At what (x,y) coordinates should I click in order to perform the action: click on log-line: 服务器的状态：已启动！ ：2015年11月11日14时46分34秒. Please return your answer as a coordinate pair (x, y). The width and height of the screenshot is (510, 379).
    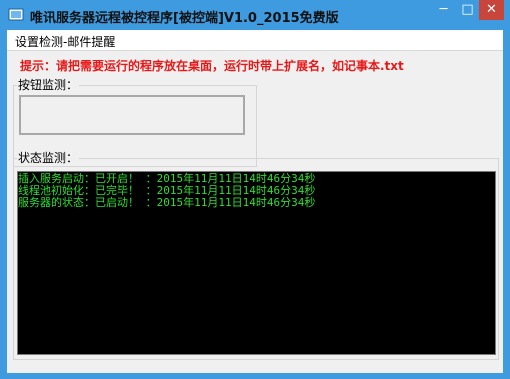
    Looking at the image, I should click on (167, 202).